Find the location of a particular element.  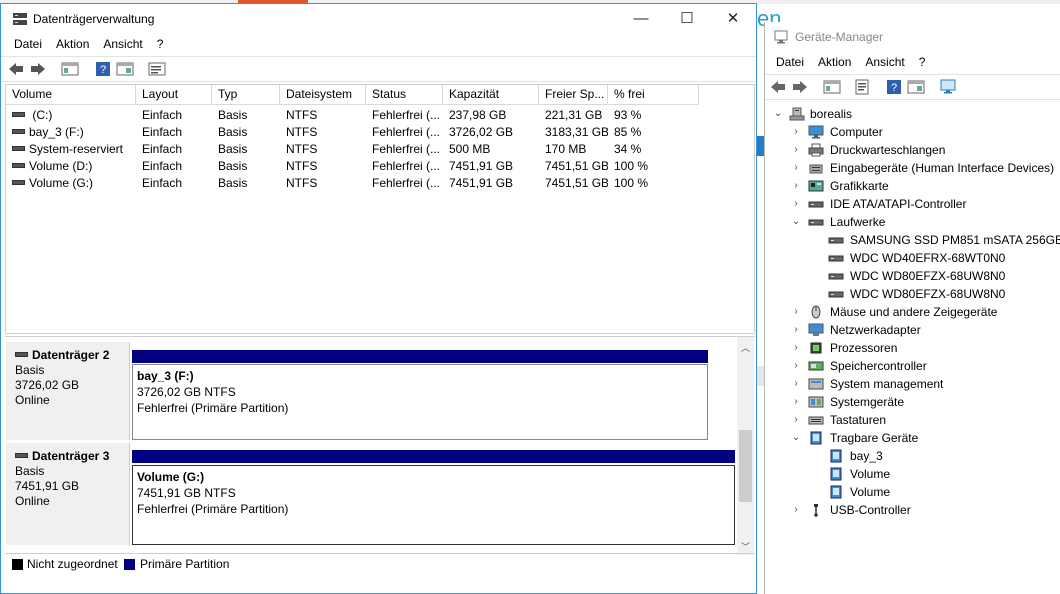

tree-node: › Druckwarteschlangen is located at coordinates (910, 150).